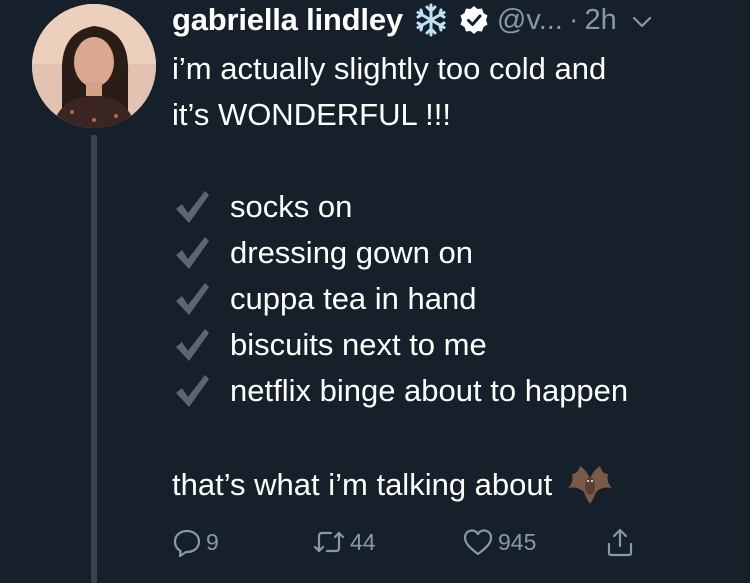 The image size is (750, 583). I want to click on checklist-item: dressing gown on, so click(322, 253).